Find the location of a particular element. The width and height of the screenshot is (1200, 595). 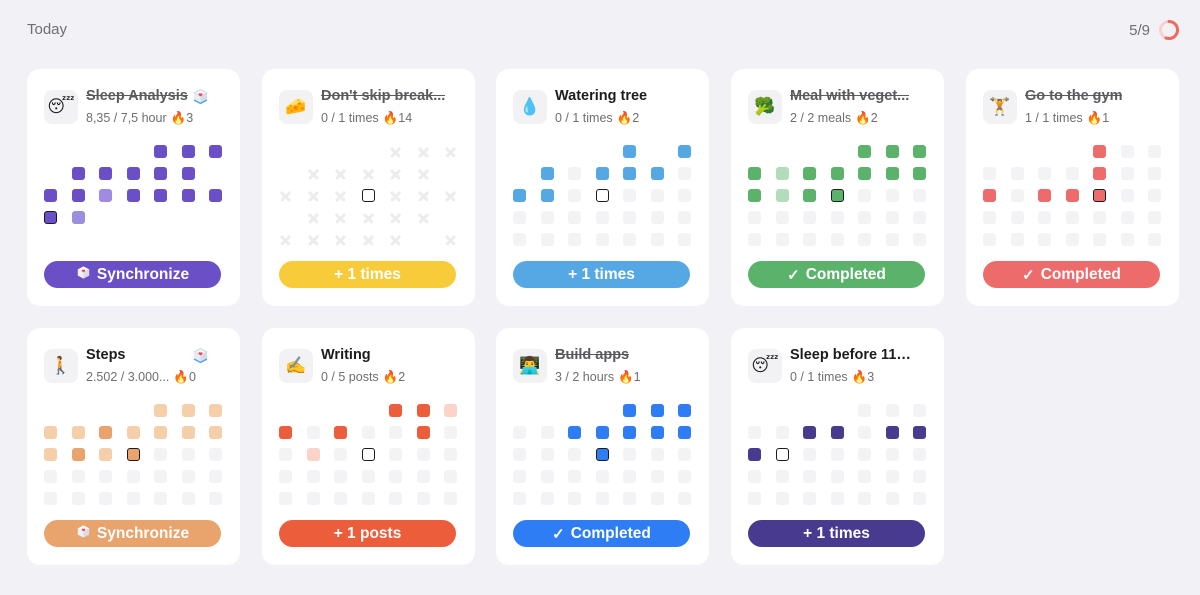

progress-text: 0 / 1 times is located at coordinates (350, 118).